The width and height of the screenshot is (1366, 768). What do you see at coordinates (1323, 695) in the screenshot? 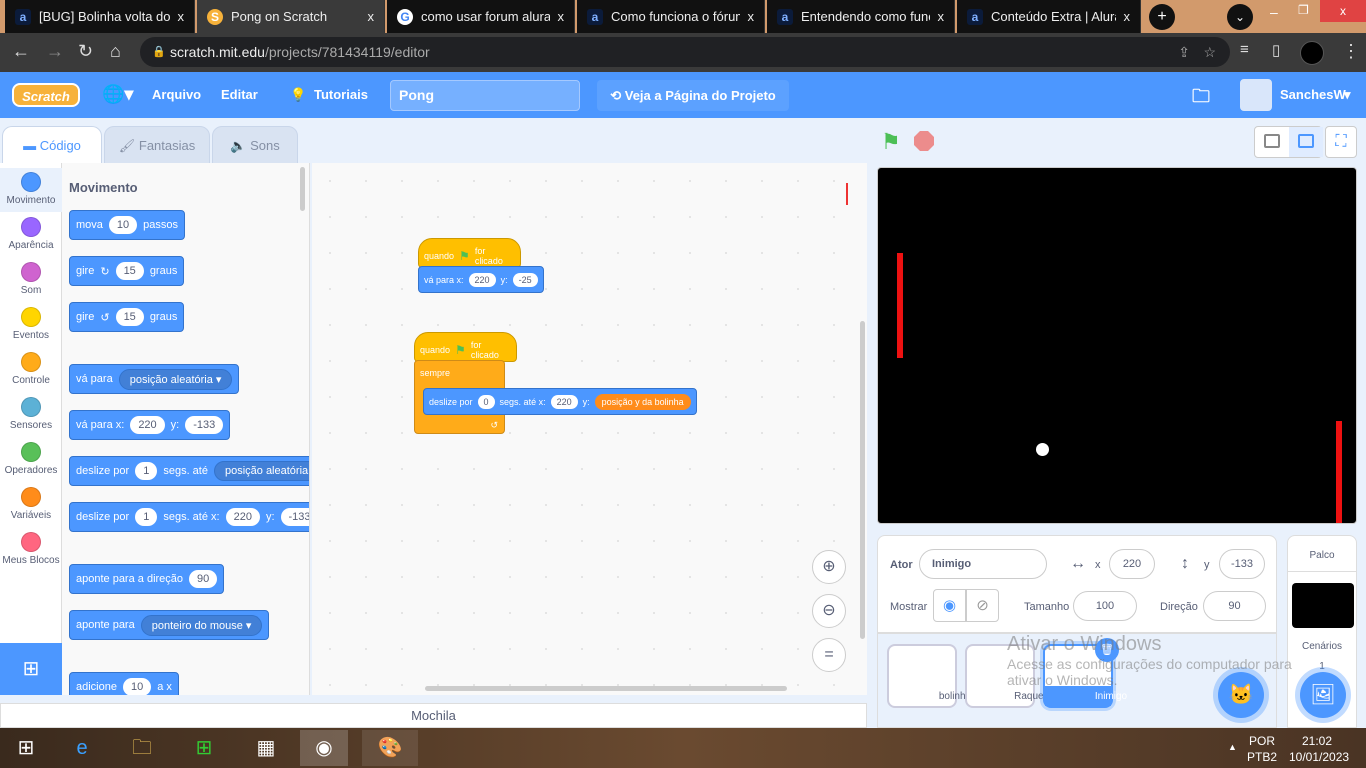
I see `add-backdrop-button: 🖼` at bounding box center [1323, 695].